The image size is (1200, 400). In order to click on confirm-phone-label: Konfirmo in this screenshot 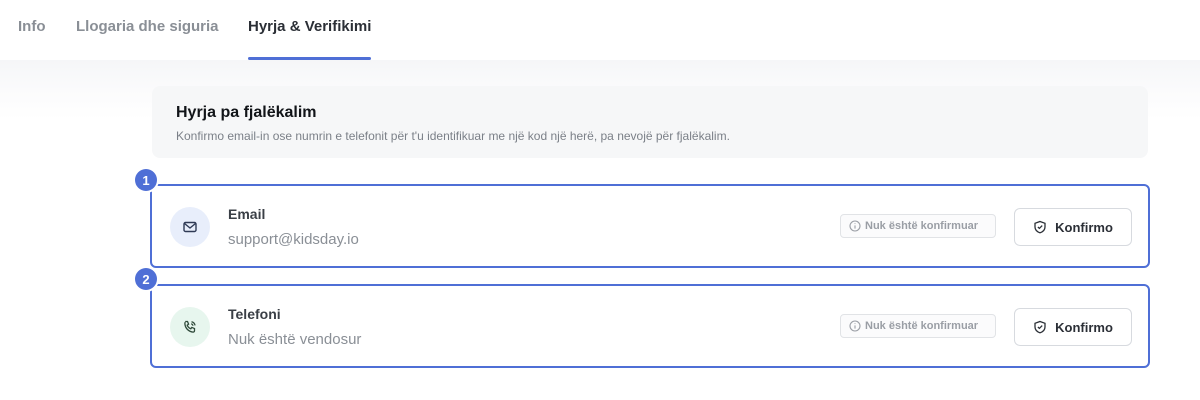, I will do `click(1084, 327)`.